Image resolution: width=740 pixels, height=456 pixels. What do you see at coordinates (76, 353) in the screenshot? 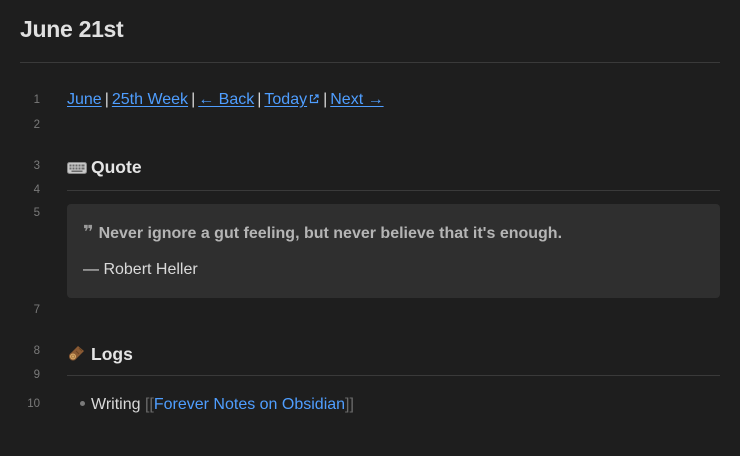
I see `wood-log-icon` at bounding box center [76, 353].